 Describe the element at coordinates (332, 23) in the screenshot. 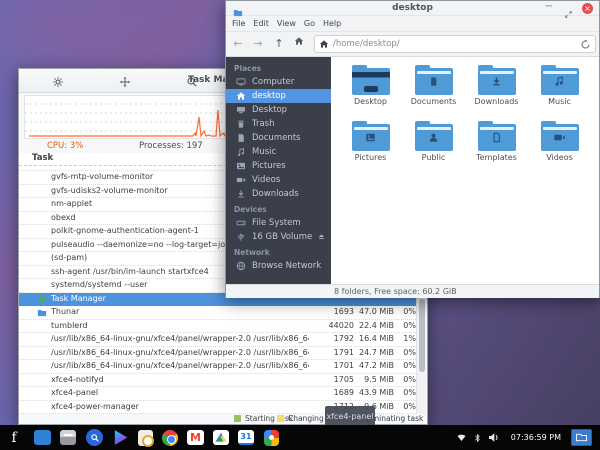

I see `menu-help: Help` at that location.